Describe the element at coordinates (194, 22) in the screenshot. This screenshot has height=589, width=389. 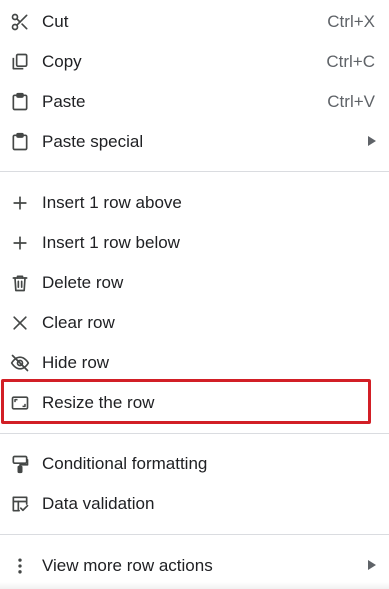
I see `menu-item-cut: Cut Ctrl+X` at that location.